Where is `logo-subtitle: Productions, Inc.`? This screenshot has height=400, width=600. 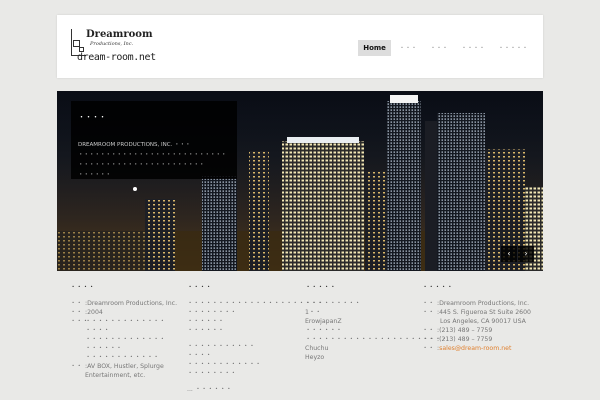 logo-subtitle: Productions, Inc. is located at coordinates (112, 44).